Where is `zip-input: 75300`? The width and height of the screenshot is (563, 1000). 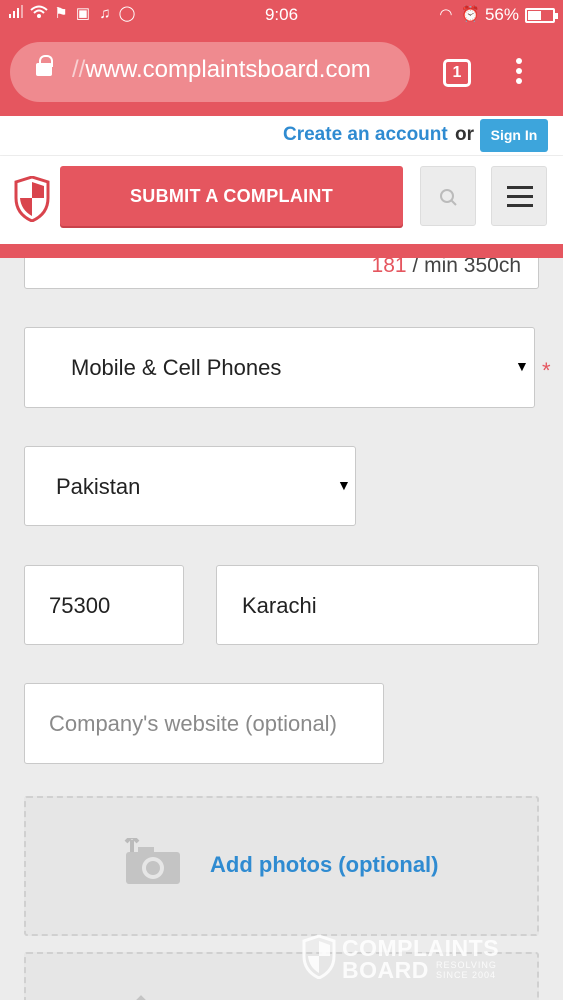
zip-input: 75300 is located at coordinates (104, 605).